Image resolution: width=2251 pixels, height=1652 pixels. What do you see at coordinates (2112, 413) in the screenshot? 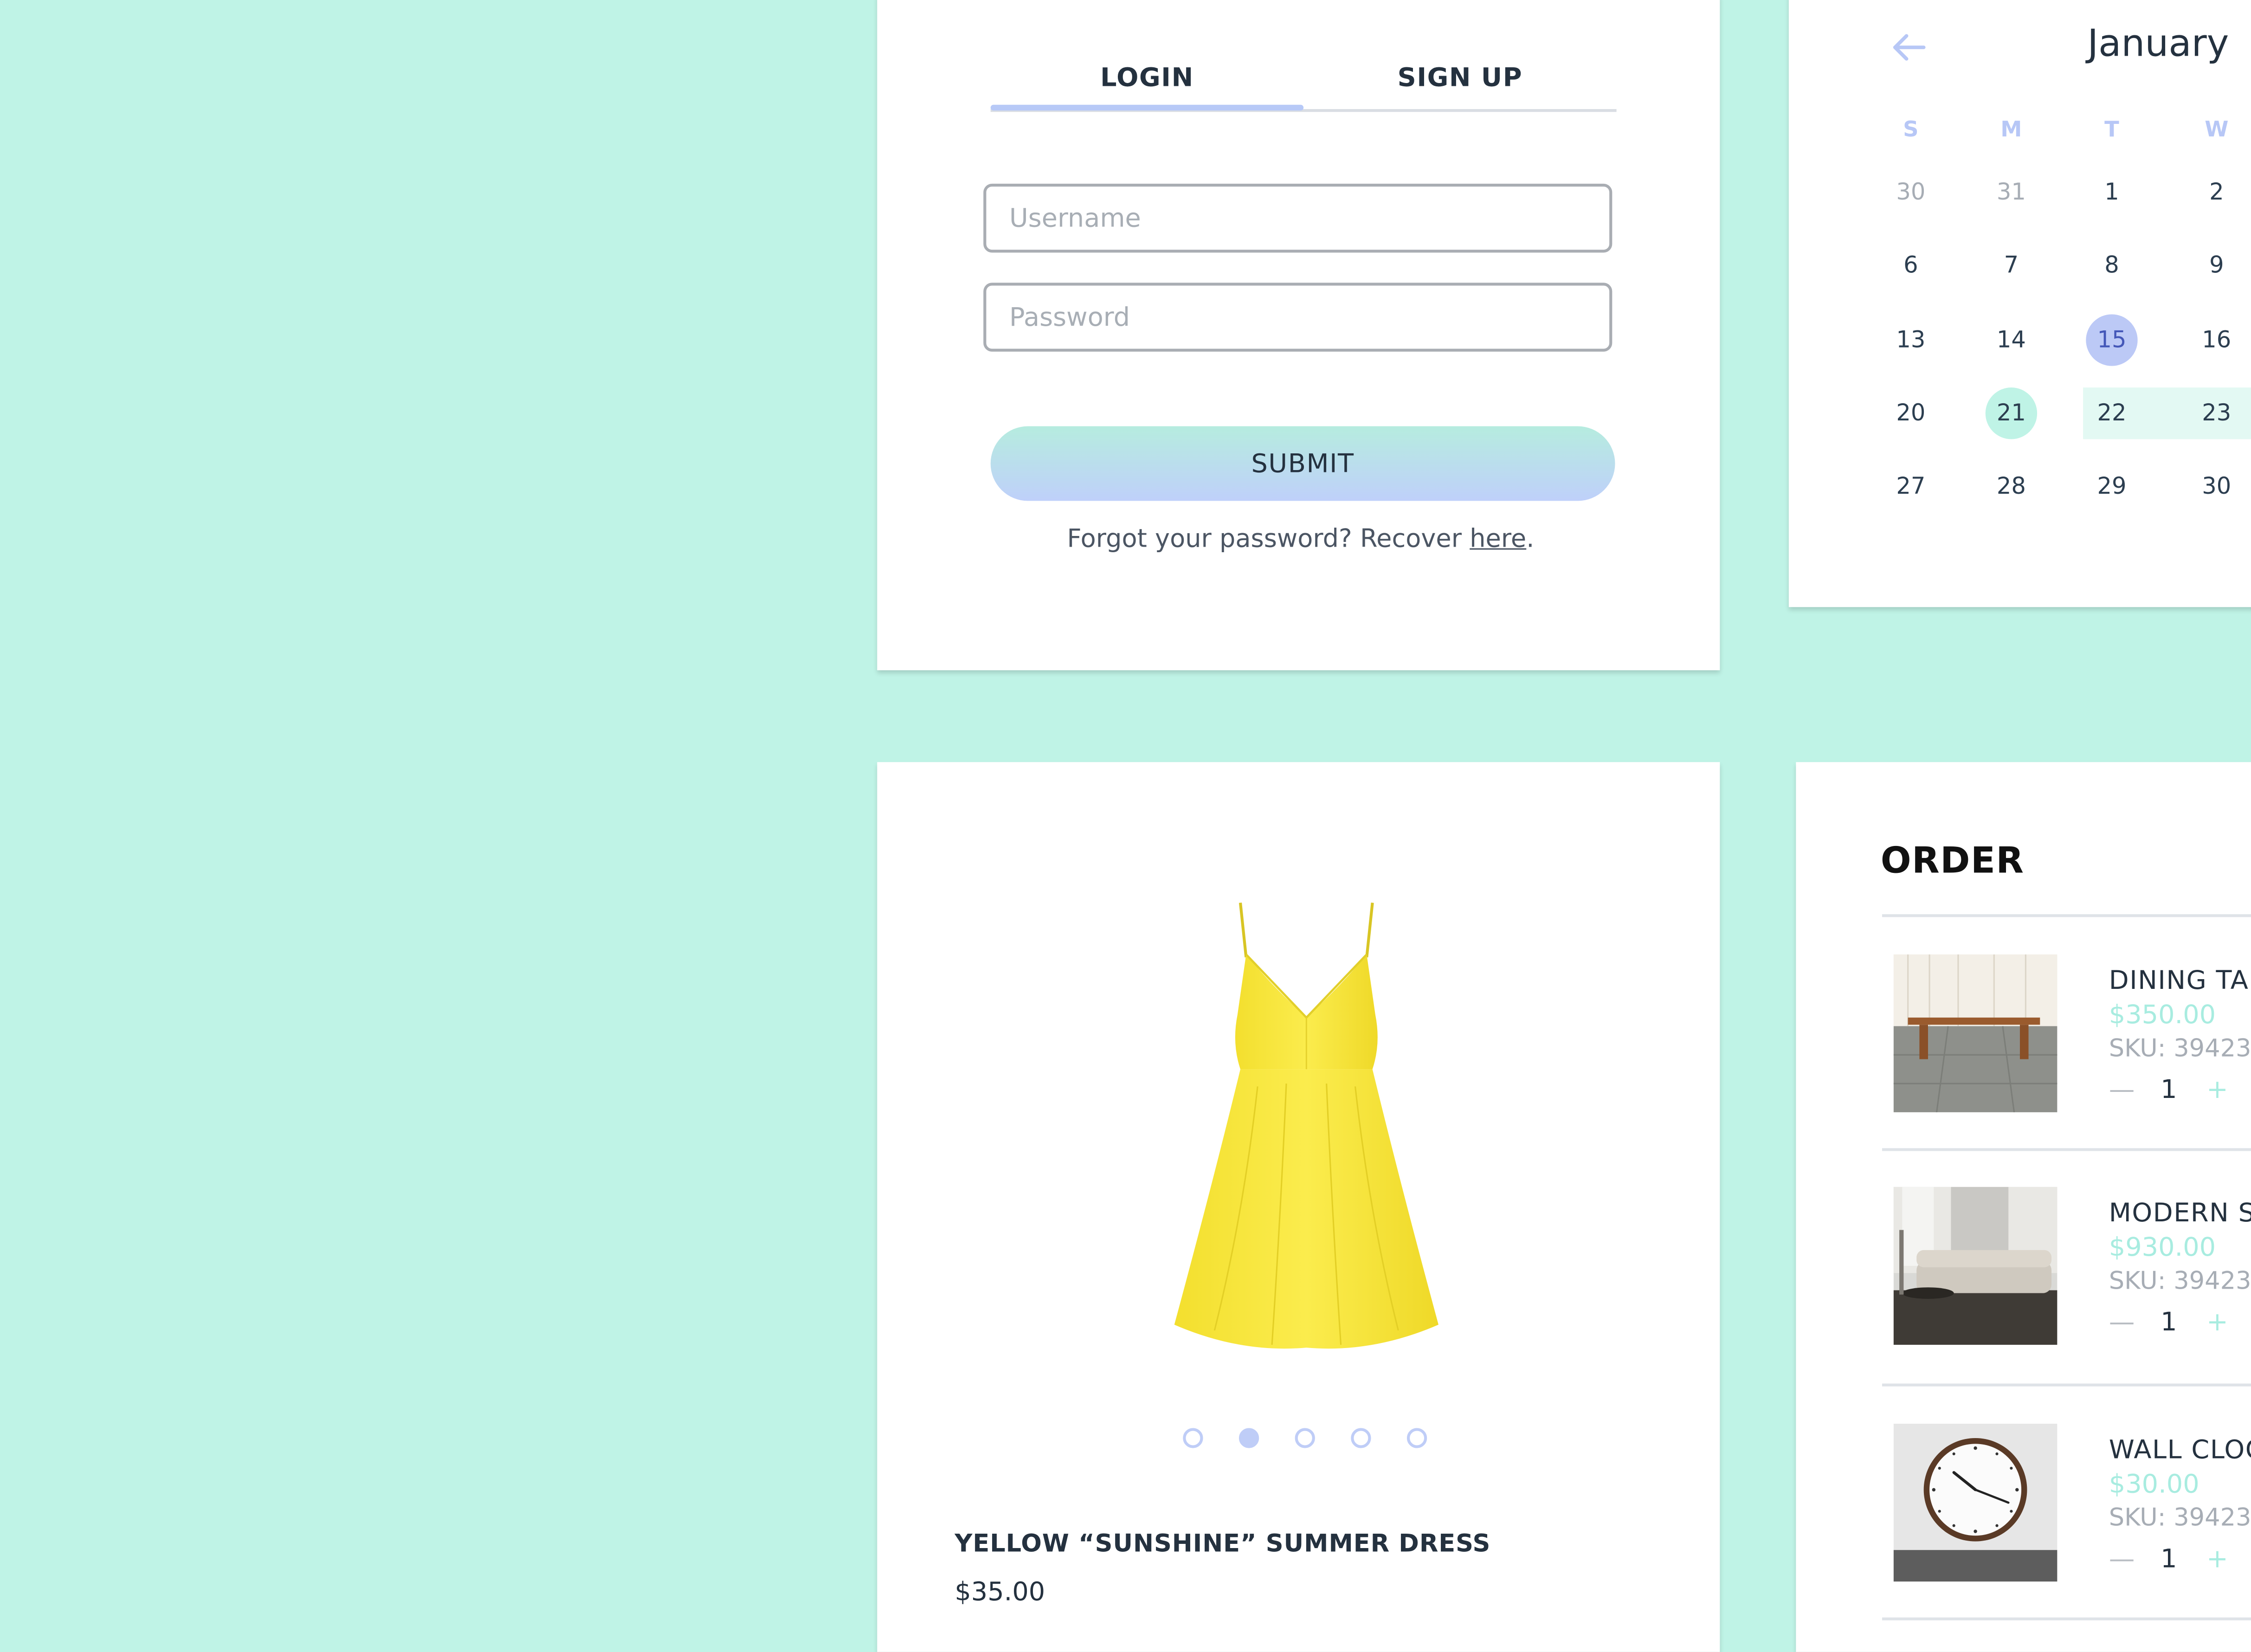
I see `calendar-day: 22` at bounding box center [2112, 413].